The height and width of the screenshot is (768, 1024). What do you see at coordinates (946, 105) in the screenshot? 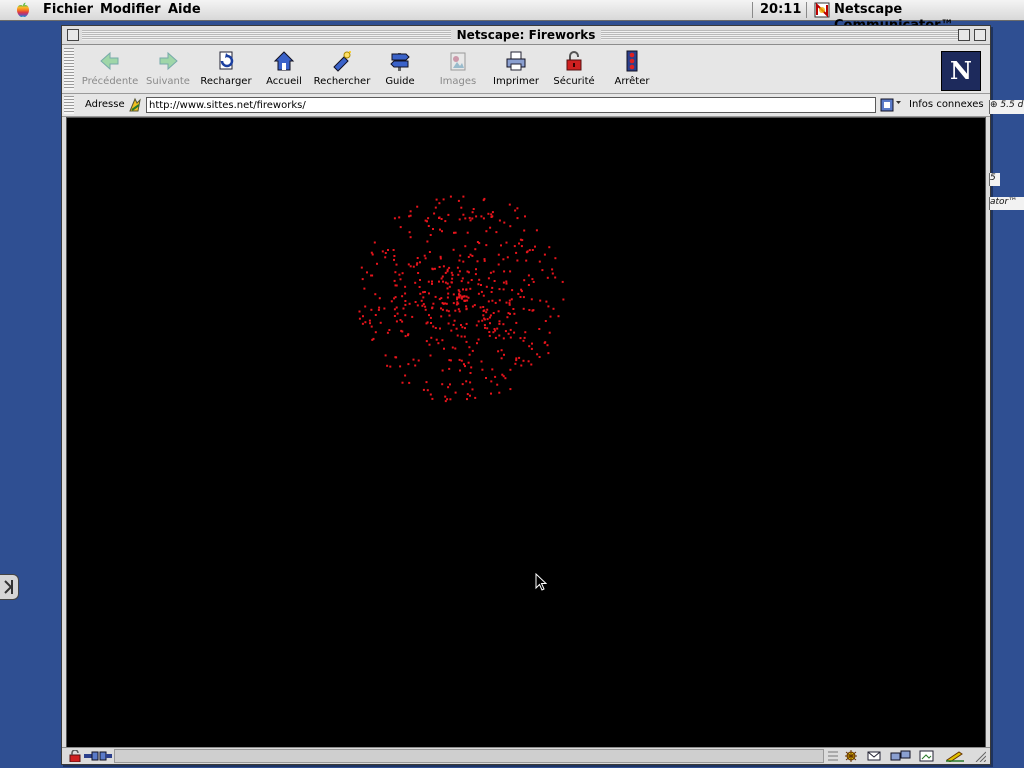
I see `related-links-label: Infos connexes` at bounding box center [946, 105].